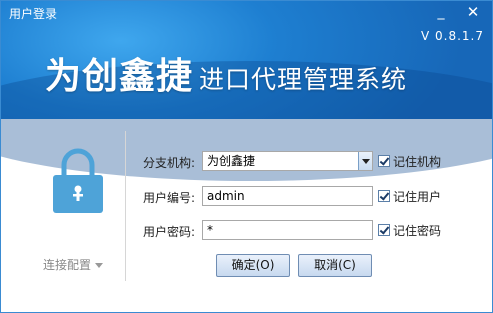  What do you see at coordinates (384, 230) in the screenshot?
I see `remember-password-checkbox` at bounding box center [384, 230].